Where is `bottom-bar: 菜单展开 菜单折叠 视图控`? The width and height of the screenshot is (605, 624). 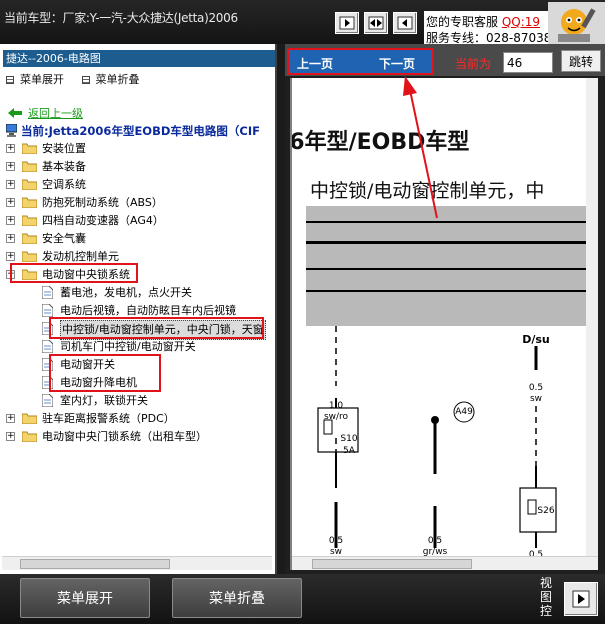
bottom-bar: 菜单展开 菜单折叠 视图控 is located at coordinates (302, 599).